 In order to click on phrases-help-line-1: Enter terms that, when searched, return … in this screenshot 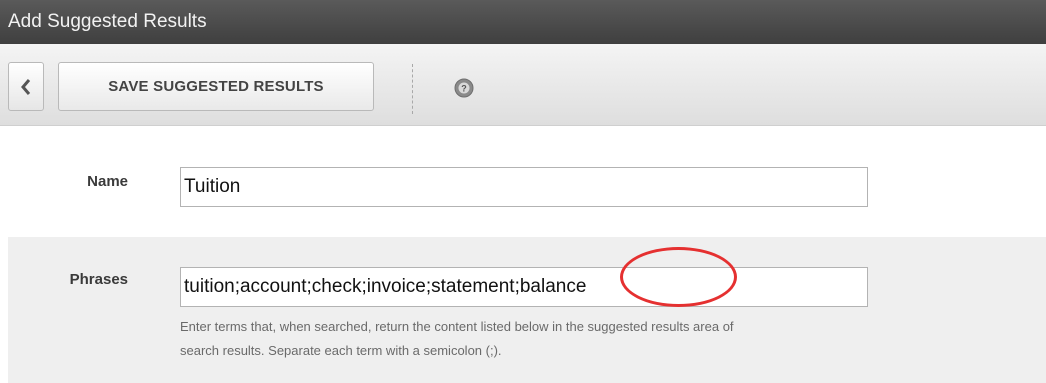, I will do `click(457, 326)`.